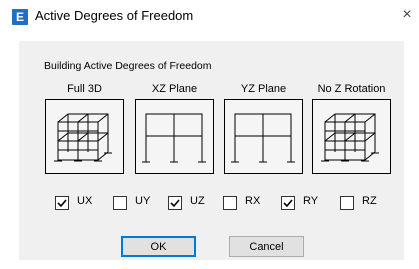 The image size is (419, 269). I want to click on checkbox-rz-label: RZ, so click(369, 201).